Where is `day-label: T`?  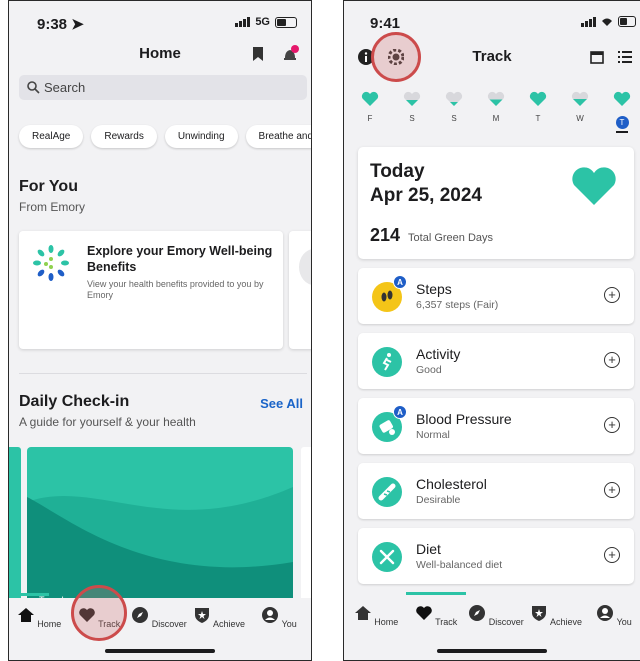
day-label: T is located at coordinates (538, 118).